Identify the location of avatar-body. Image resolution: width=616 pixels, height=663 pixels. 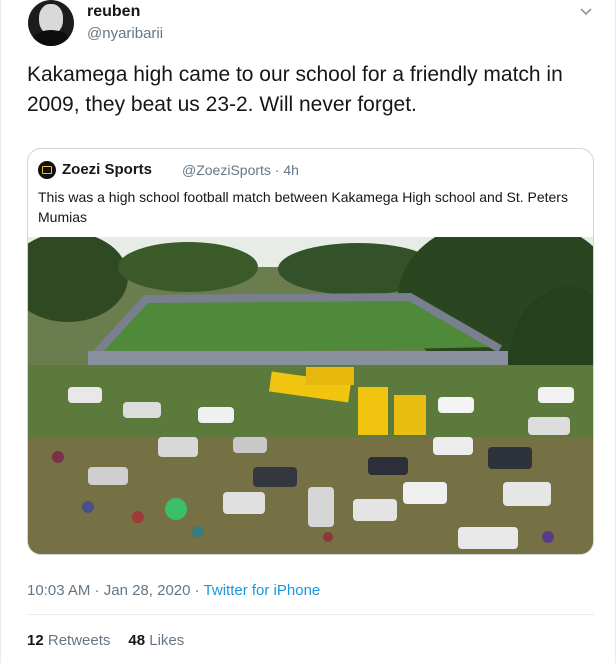
(51, 38).